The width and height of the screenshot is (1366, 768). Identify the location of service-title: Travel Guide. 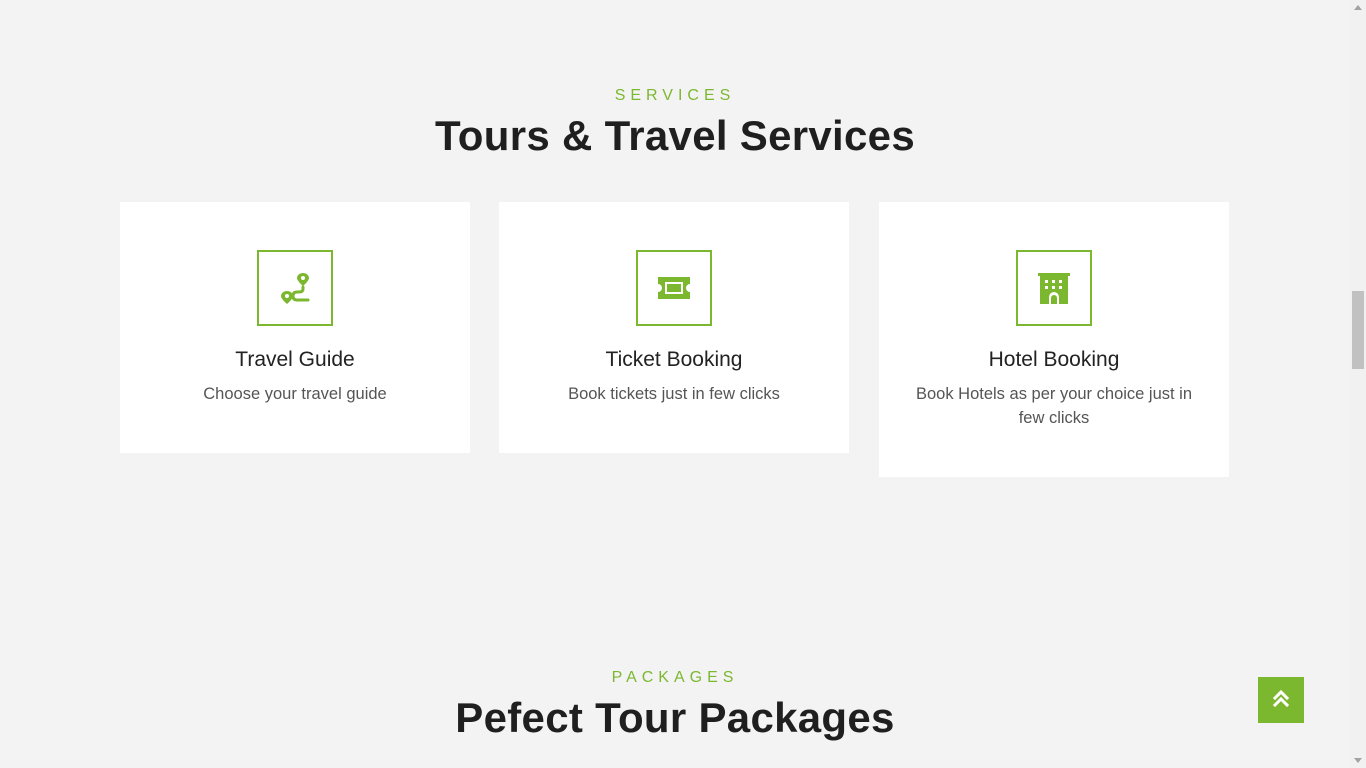
(295, 359).